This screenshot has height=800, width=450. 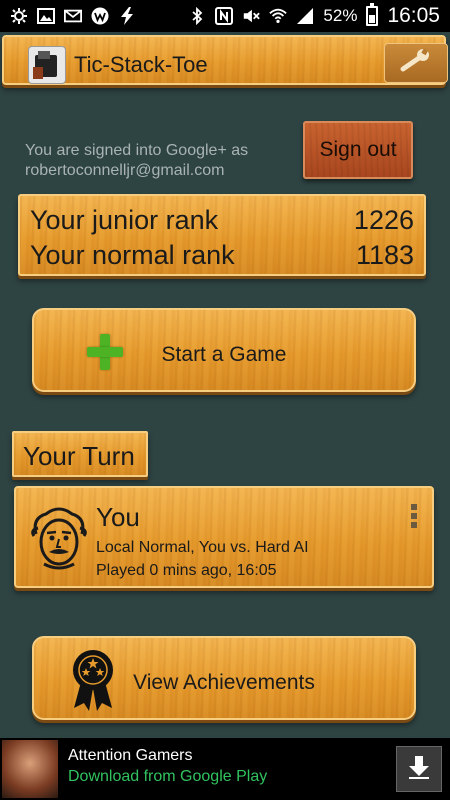 I want to click on normal-rank-value: 1183, so click(x=384, y=254).